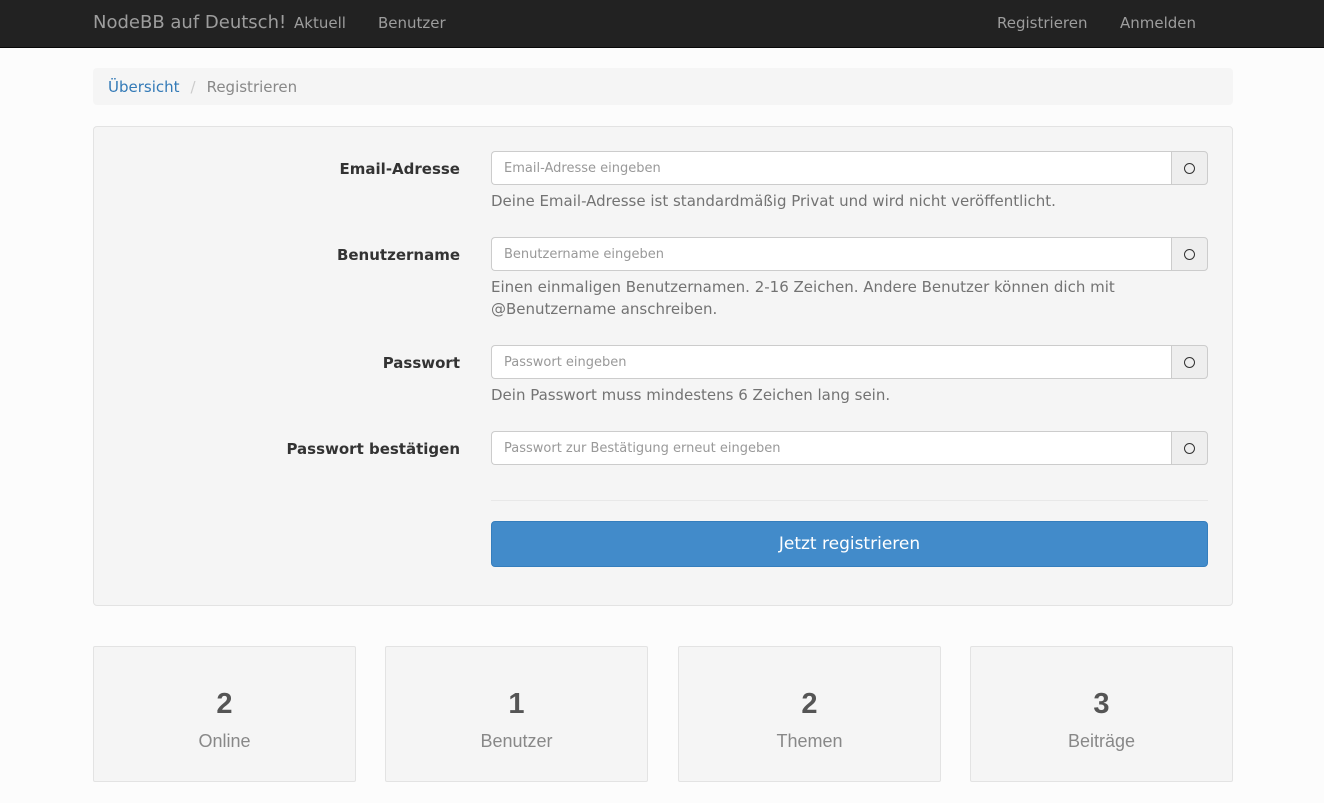 The height and width of the screenshot is (803, 1324). I want to click on password-input-group, so click(849, 362).